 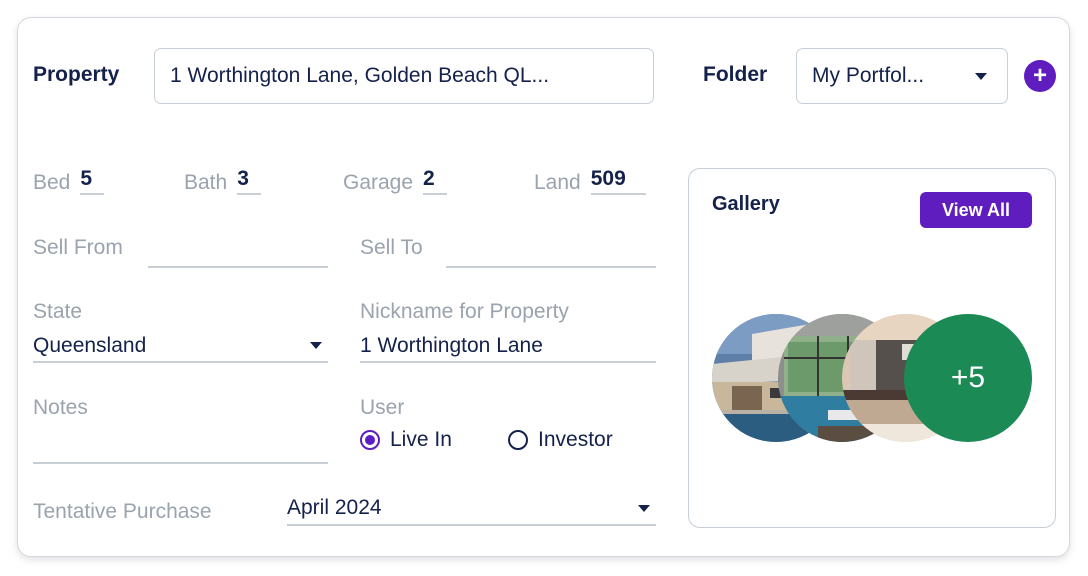 What do you see at coordinates (378, 182) in the screenshot?
I see `garage-label: Garage` at bounding box center [378, 182].